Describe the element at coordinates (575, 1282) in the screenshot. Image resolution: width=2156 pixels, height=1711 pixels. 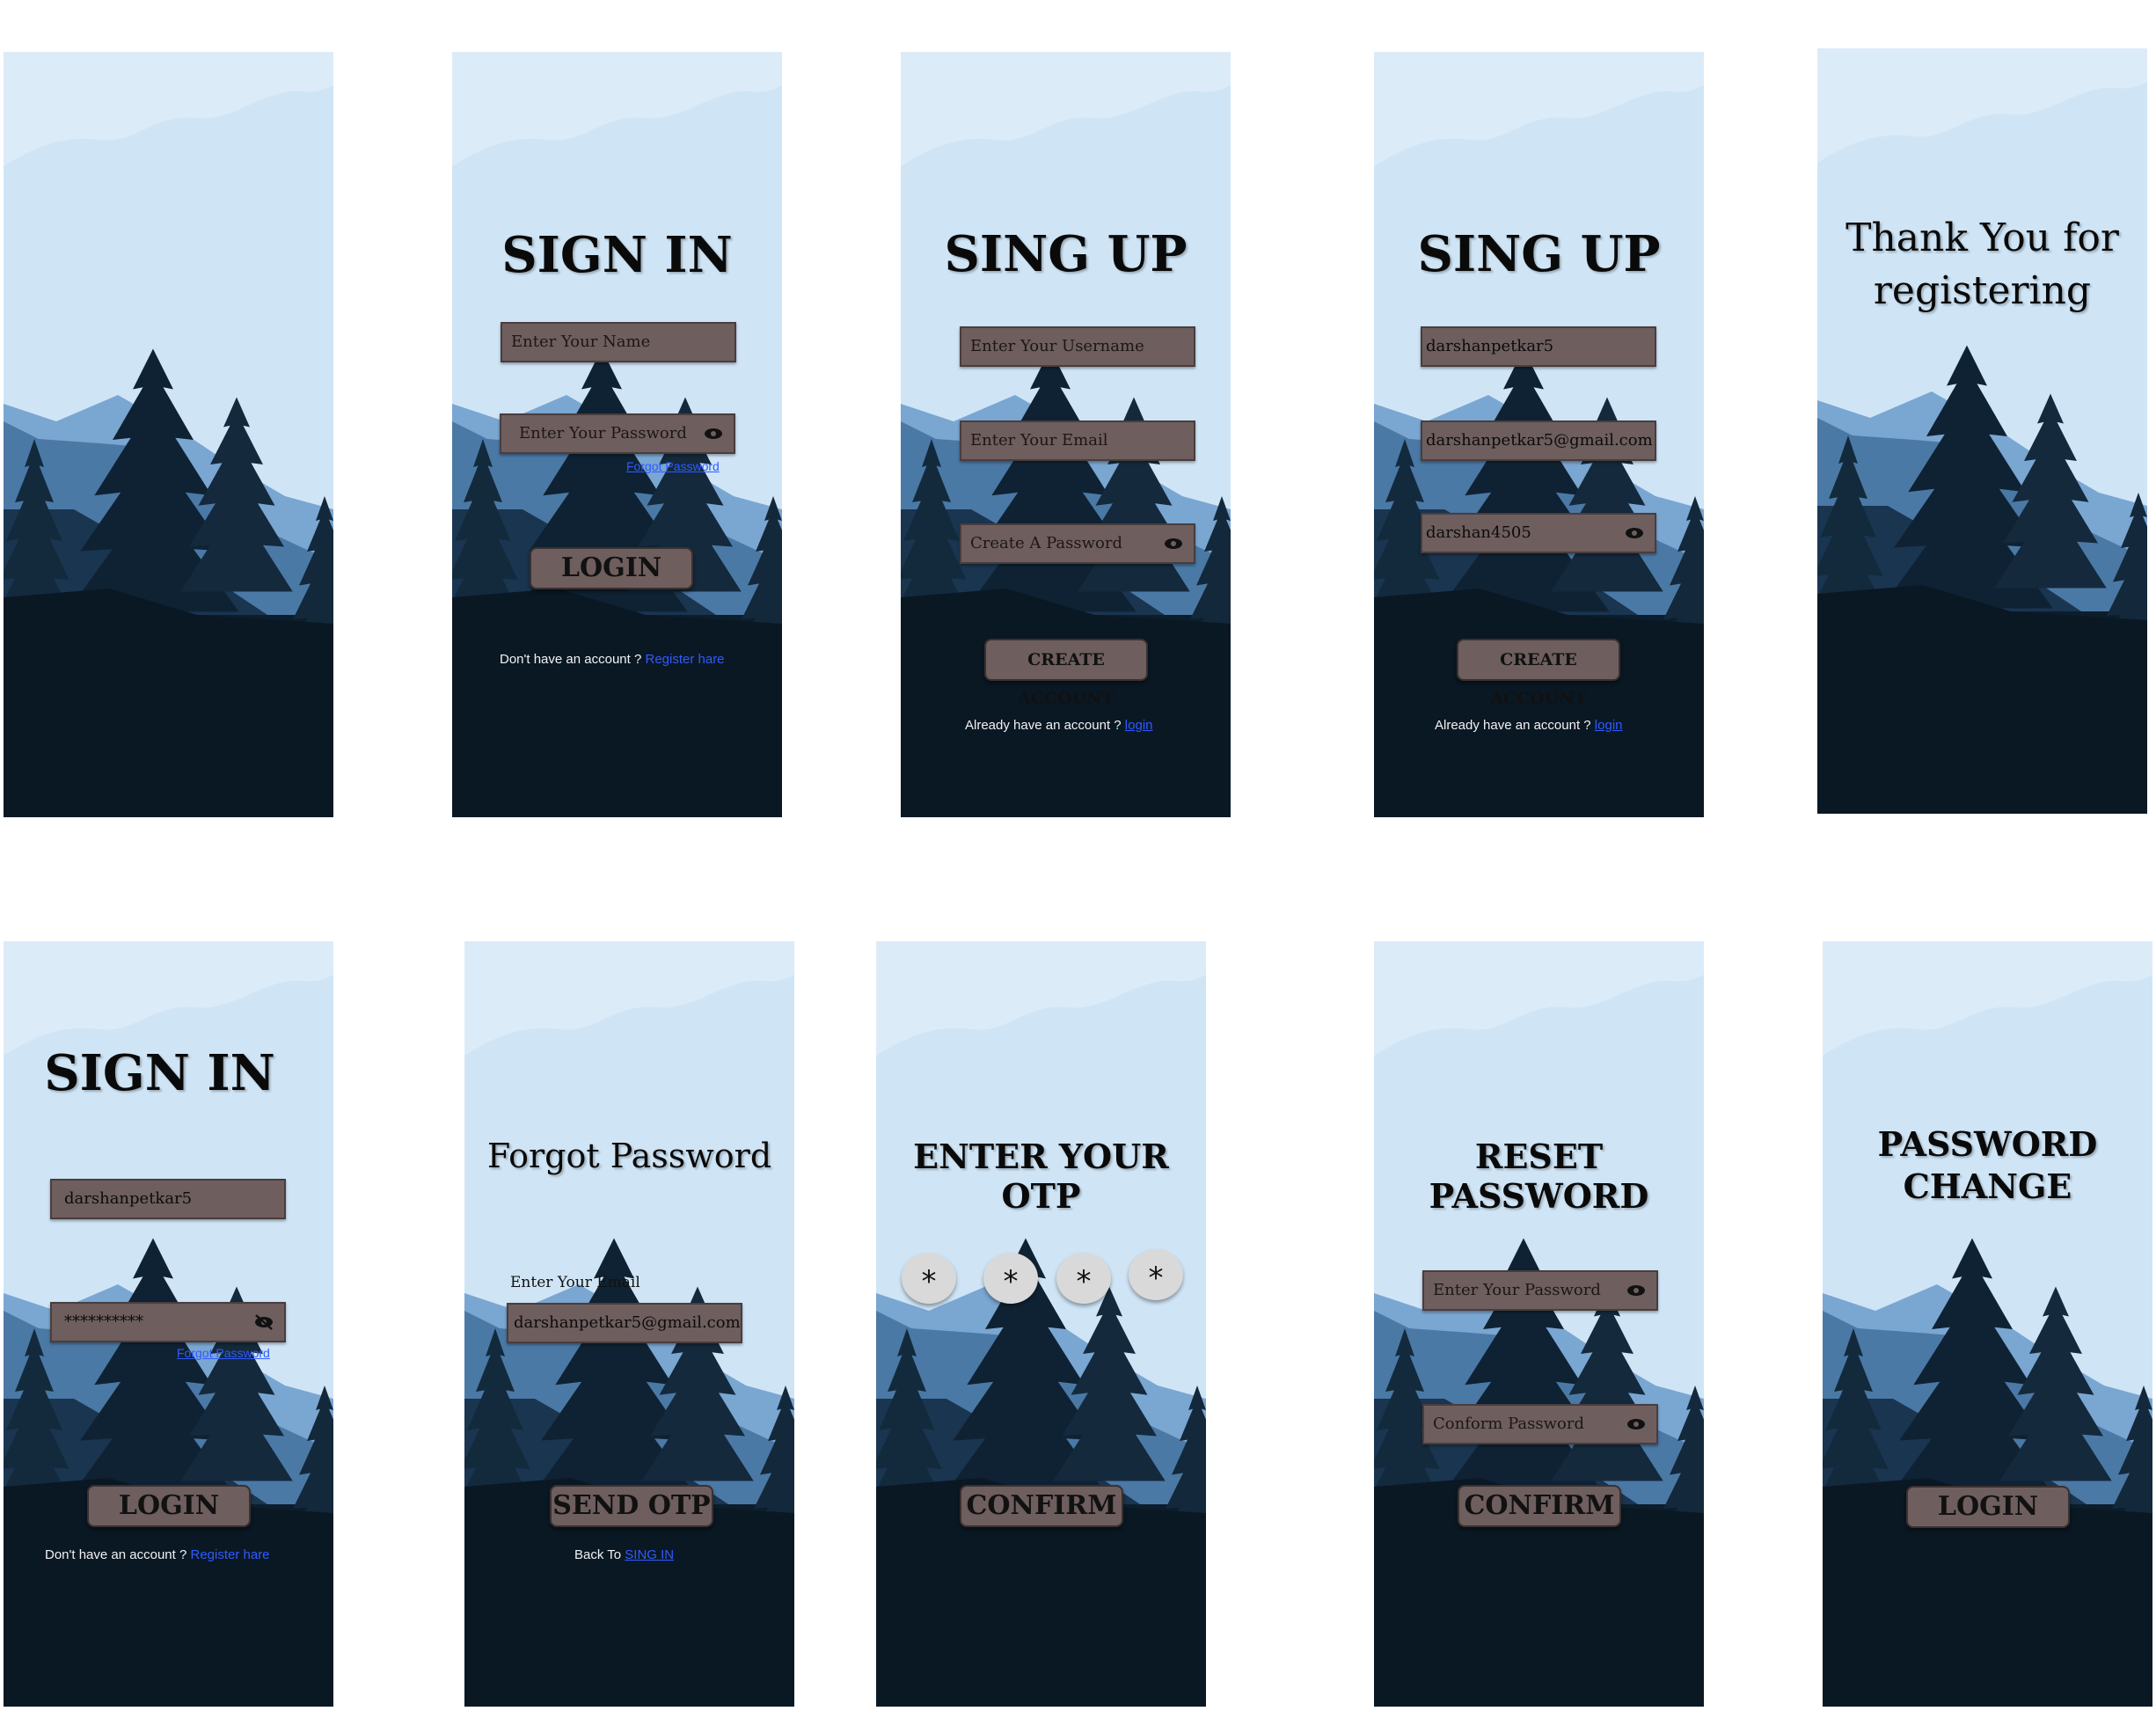
I see `email-label: Enter Your Email` at that location.